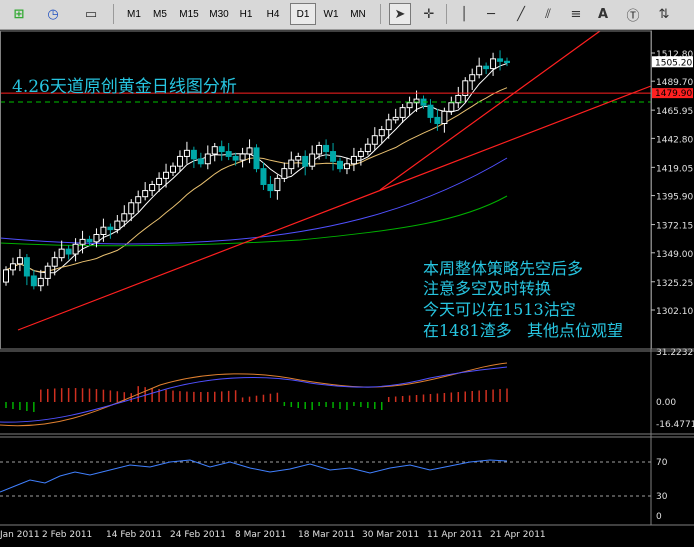 The image size is (694, 547). Describe the element at coordinates (491, 14) in the screenshot. I see `horizontal-line-icon: ─` at that location.